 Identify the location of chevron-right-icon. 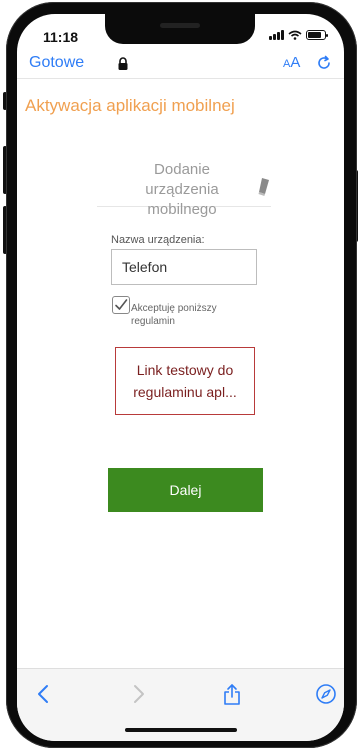
(138, 694).